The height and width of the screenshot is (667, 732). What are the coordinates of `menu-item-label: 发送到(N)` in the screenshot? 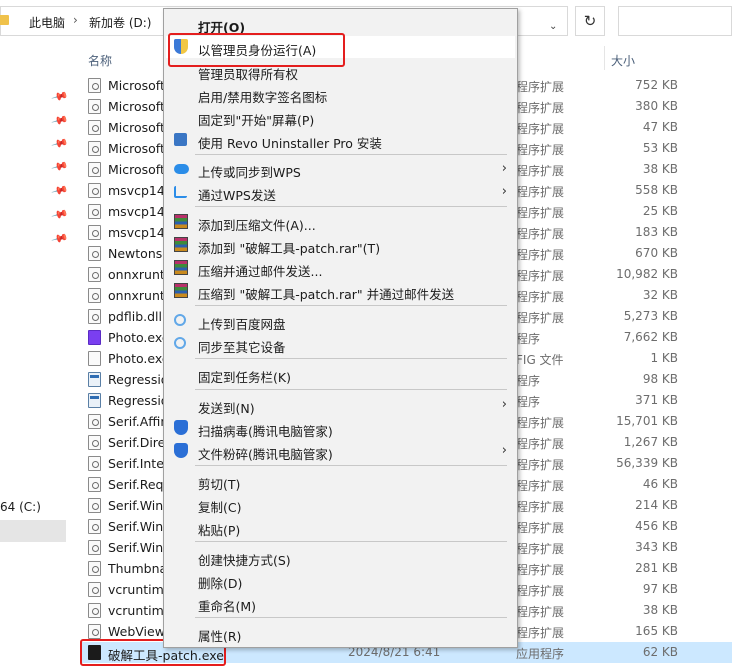 It's located at (226, 408).